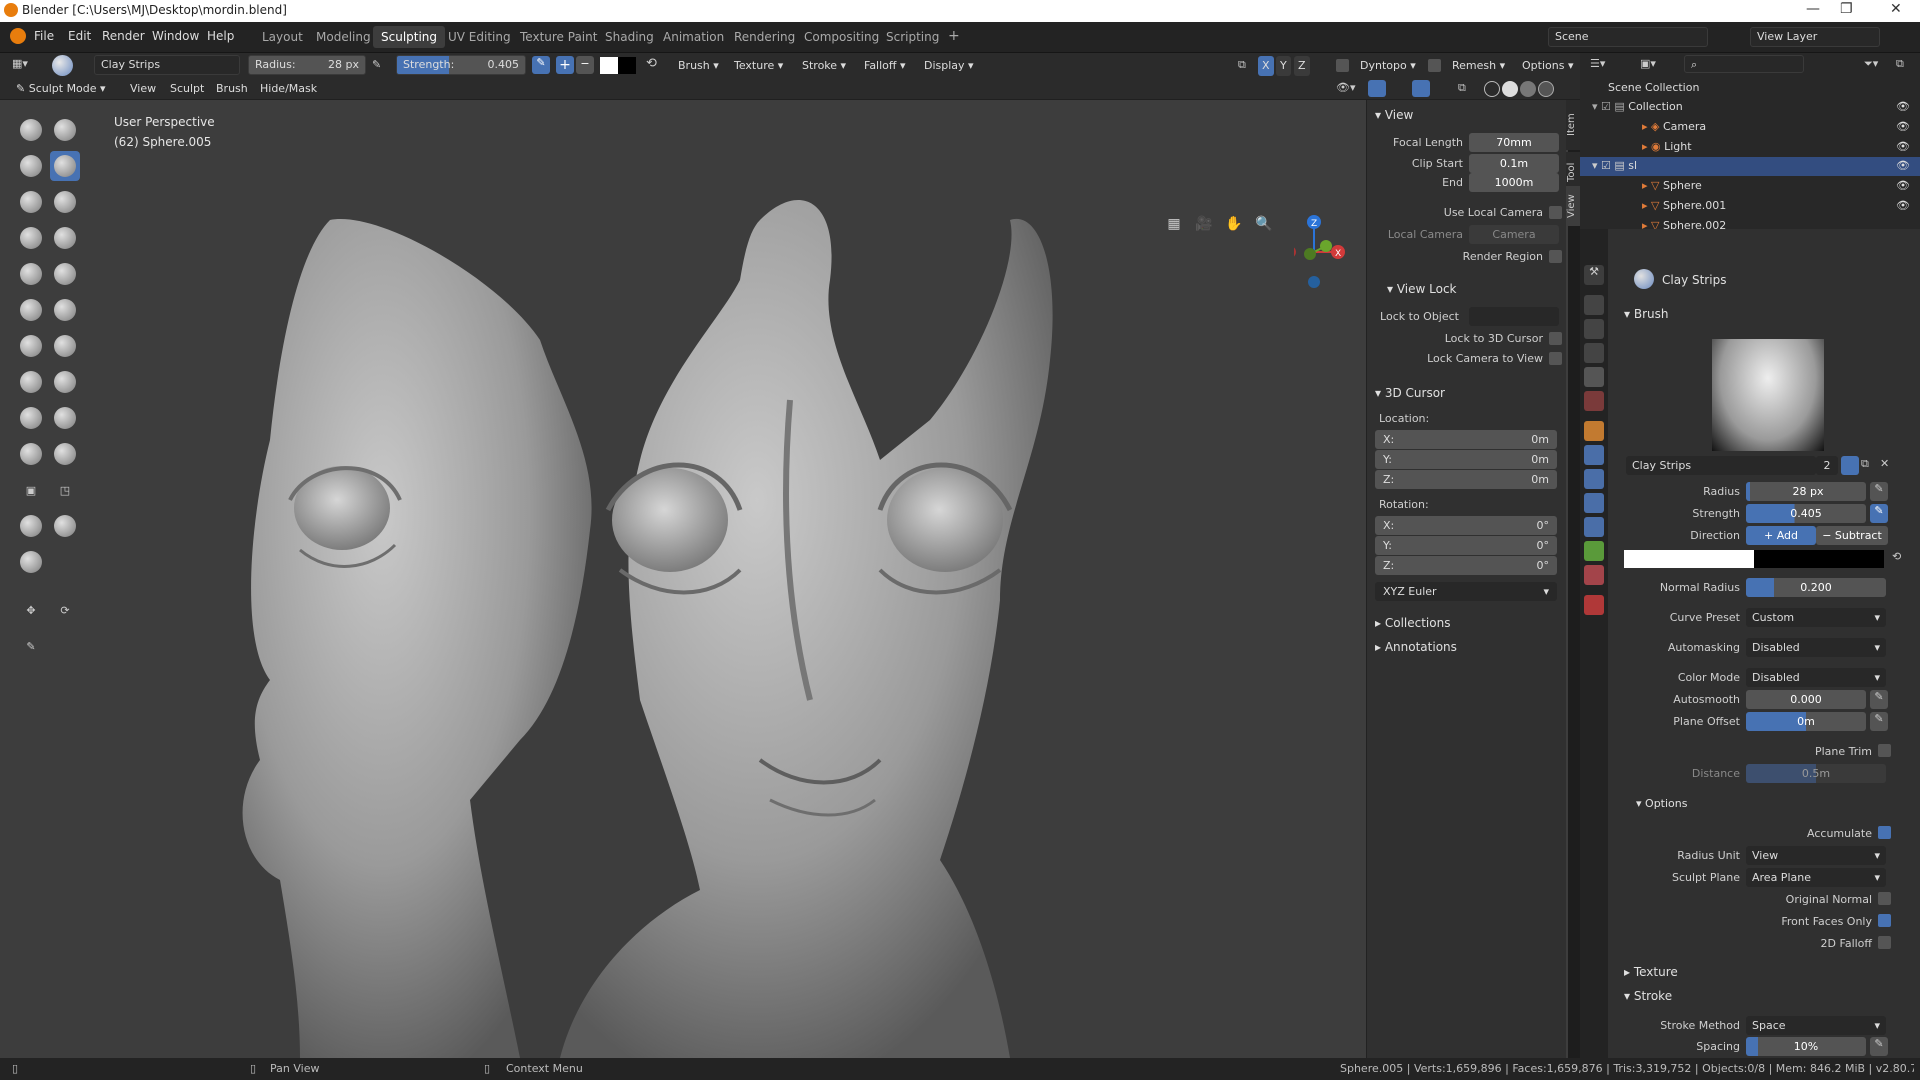  What do you see at coordinates (1816, 587) in the screenshot?
I see `normal-radius-field: 0.200` at bounding box center [1816, 587].